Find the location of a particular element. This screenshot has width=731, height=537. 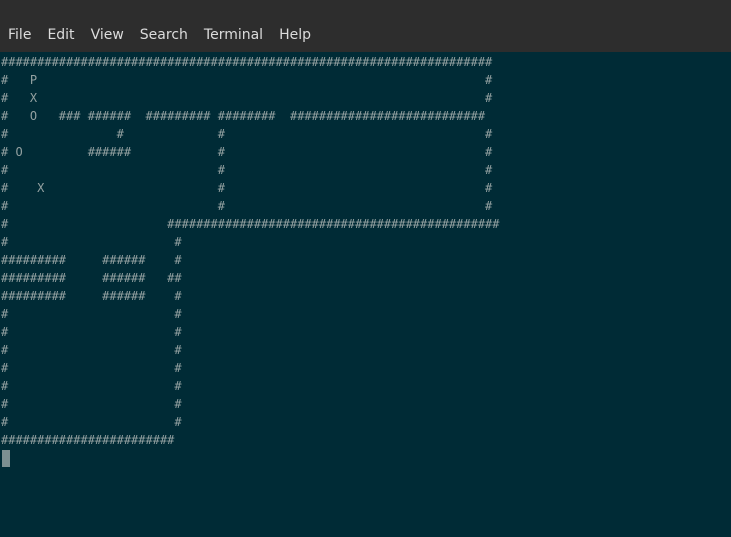

title-strip is located at coordinates (365, 9).